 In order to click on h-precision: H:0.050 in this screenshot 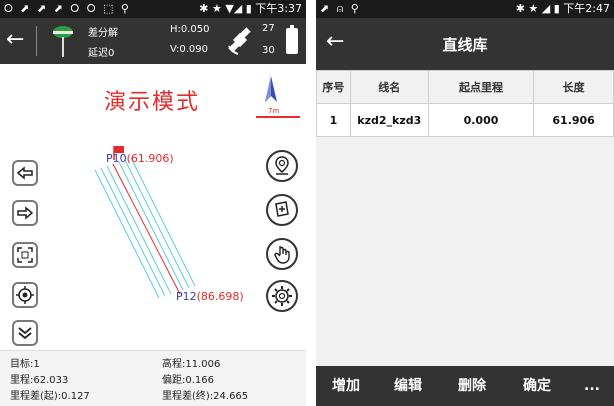, I will do `click(190, 29)`.